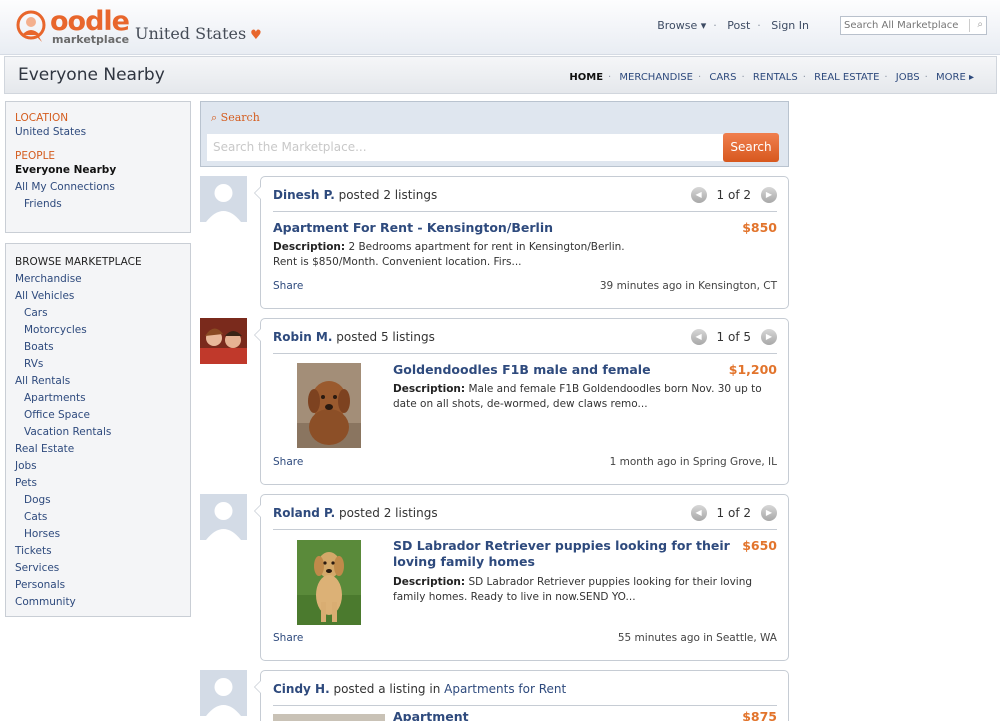  I want to click on card-heading: Robin M. posted 5 listings, so click(354, 337).